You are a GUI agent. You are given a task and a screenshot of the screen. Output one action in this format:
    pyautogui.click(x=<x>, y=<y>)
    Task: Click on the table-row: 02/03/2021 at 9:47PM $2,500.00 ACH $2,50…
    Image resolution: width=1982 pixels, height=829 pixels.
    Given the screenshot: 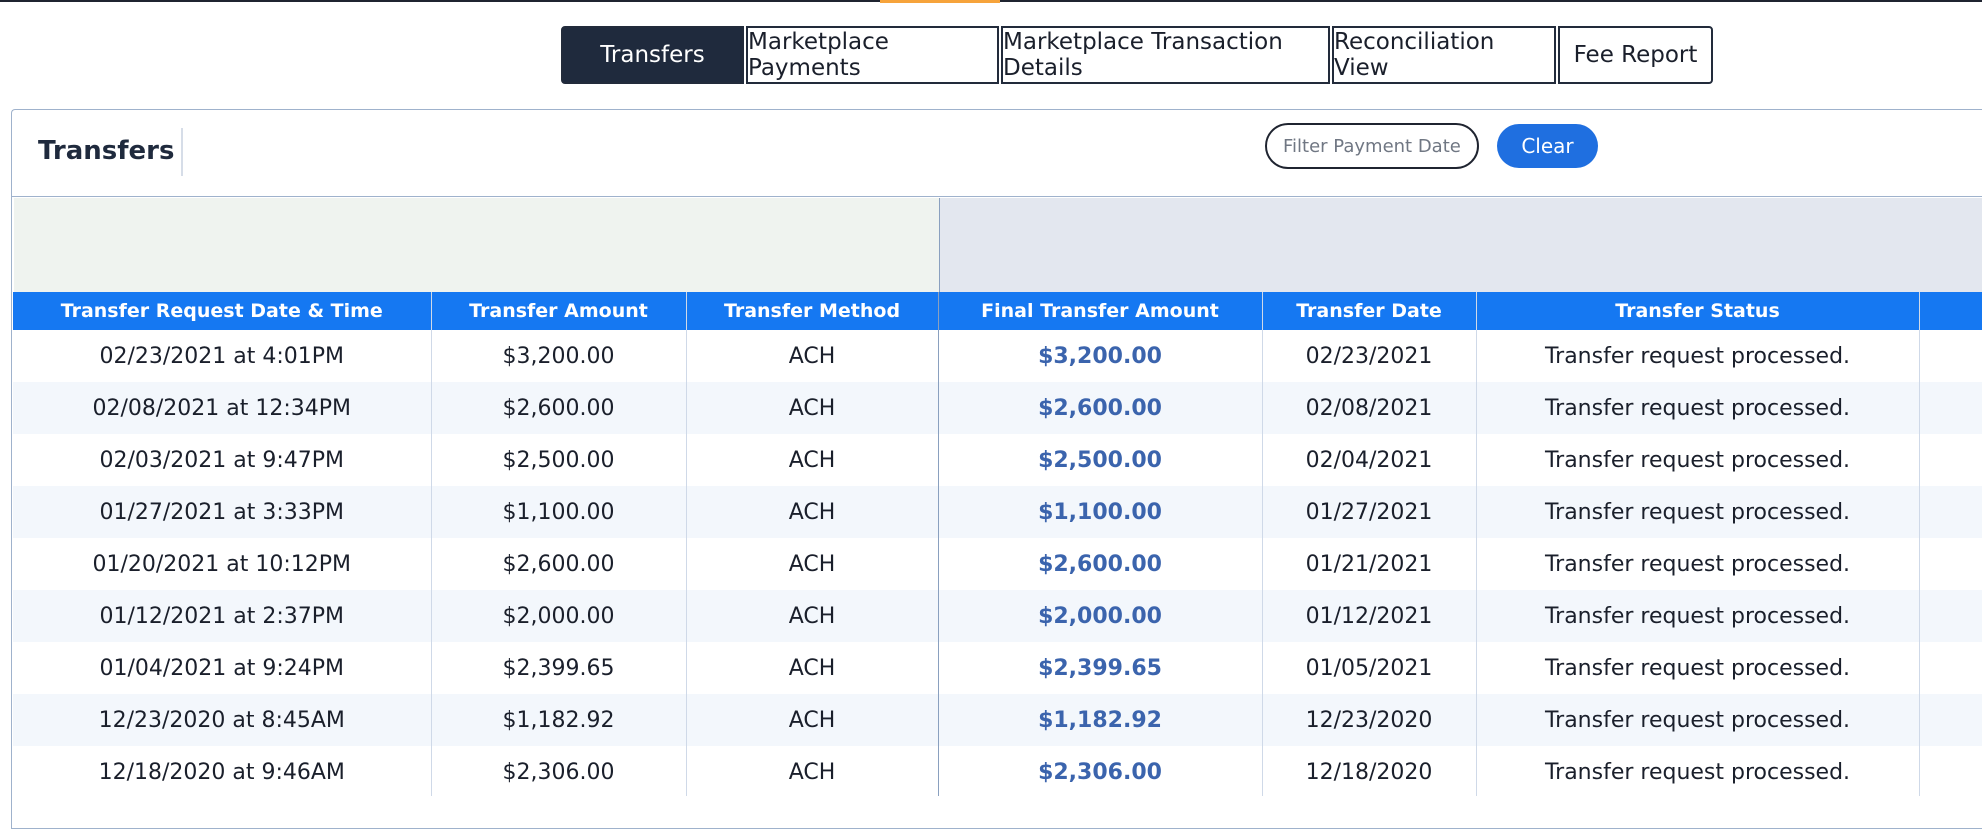 What is the action you would take?
    pyautogui.click(x=997, y=460)
    